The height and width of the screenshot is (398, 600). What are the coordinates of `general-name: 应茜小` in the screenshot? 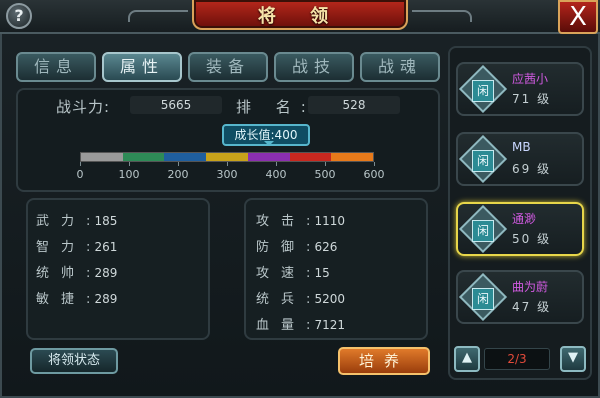 It's located at (530, 79).